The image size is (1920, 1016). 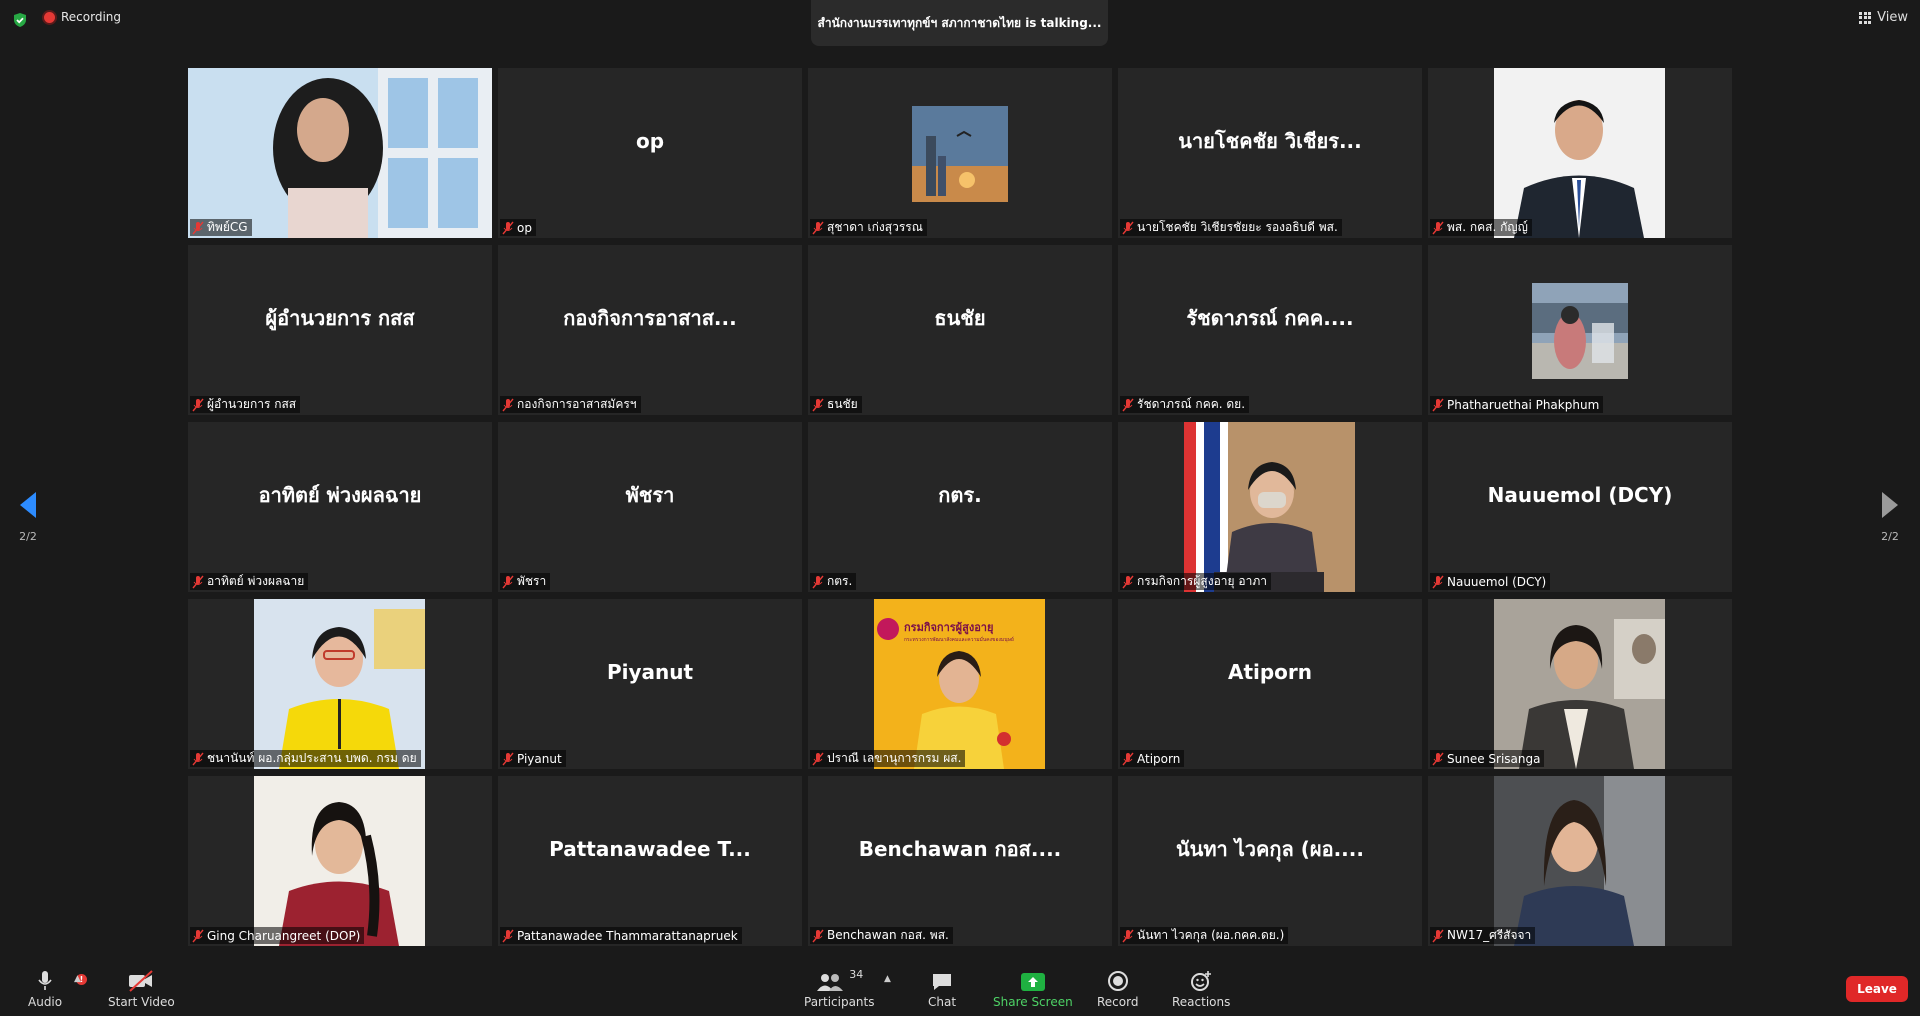 I want to click on chat-button: Chat, so click(x=942, y=988).